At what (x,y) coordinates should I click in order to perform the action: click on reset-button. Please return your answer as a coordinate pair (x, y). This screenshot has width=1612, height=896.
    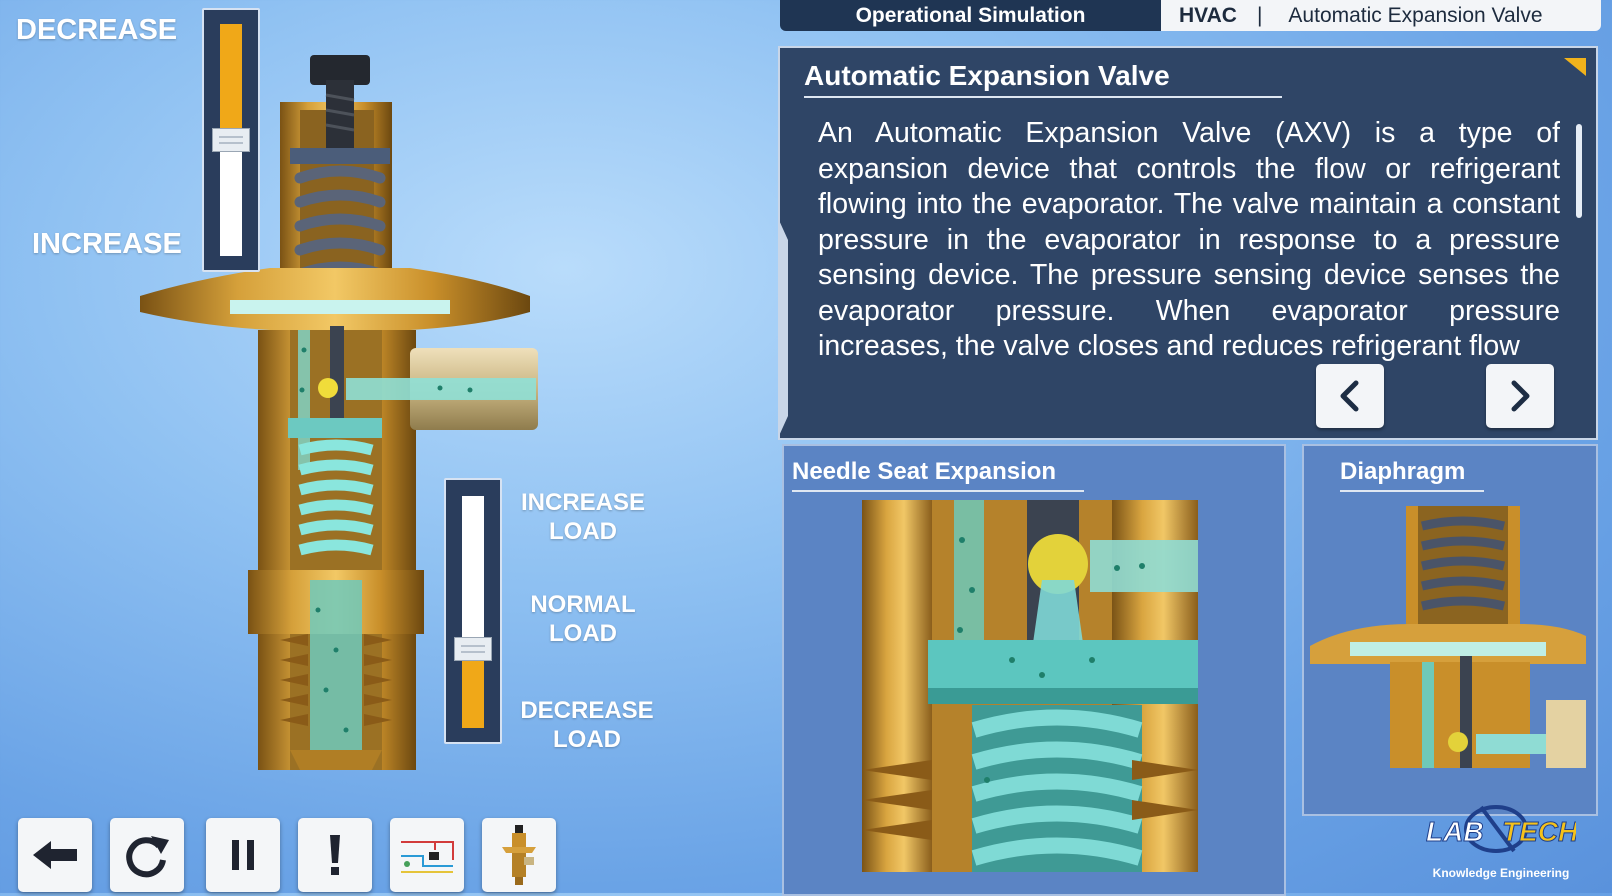
    Looking at the image, I should click on (147, 855).